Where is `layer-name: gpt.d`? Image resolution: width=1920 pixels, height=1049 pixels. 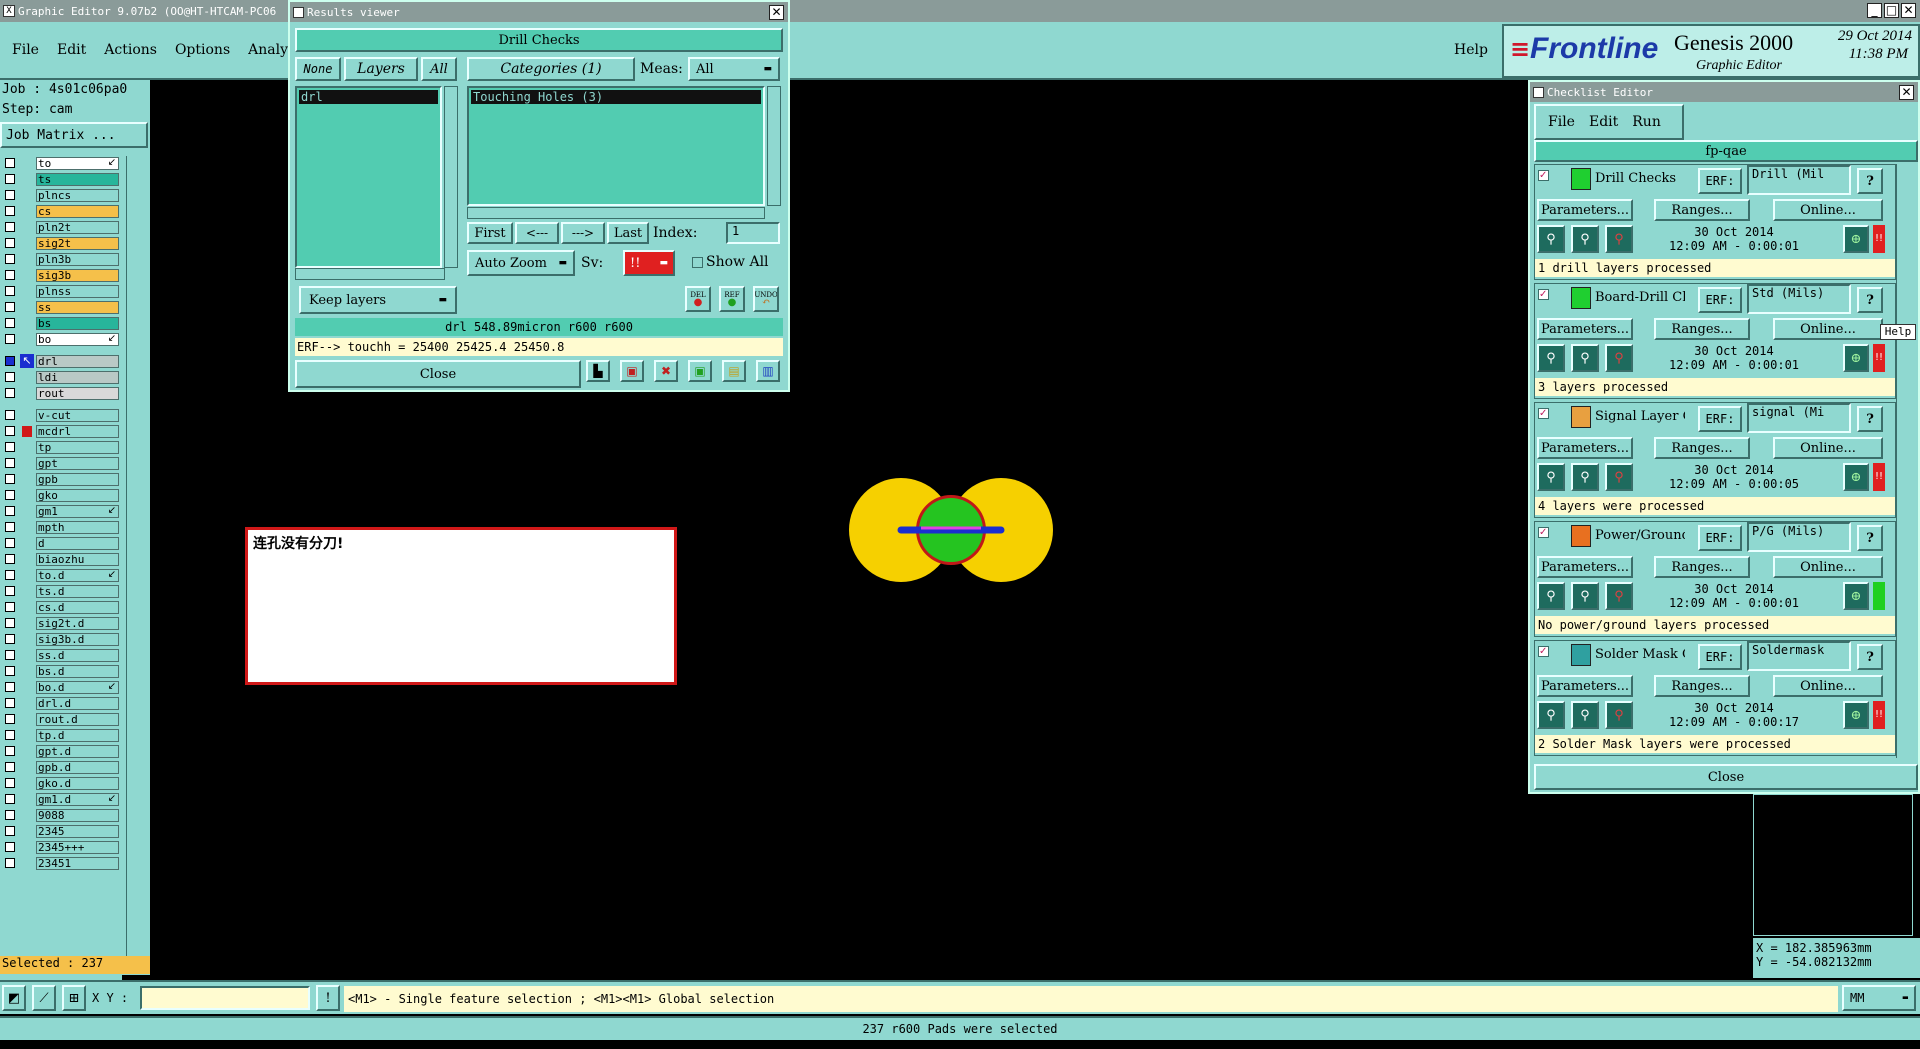 layer-name: gpt.d is located at coordinates (77, 751).